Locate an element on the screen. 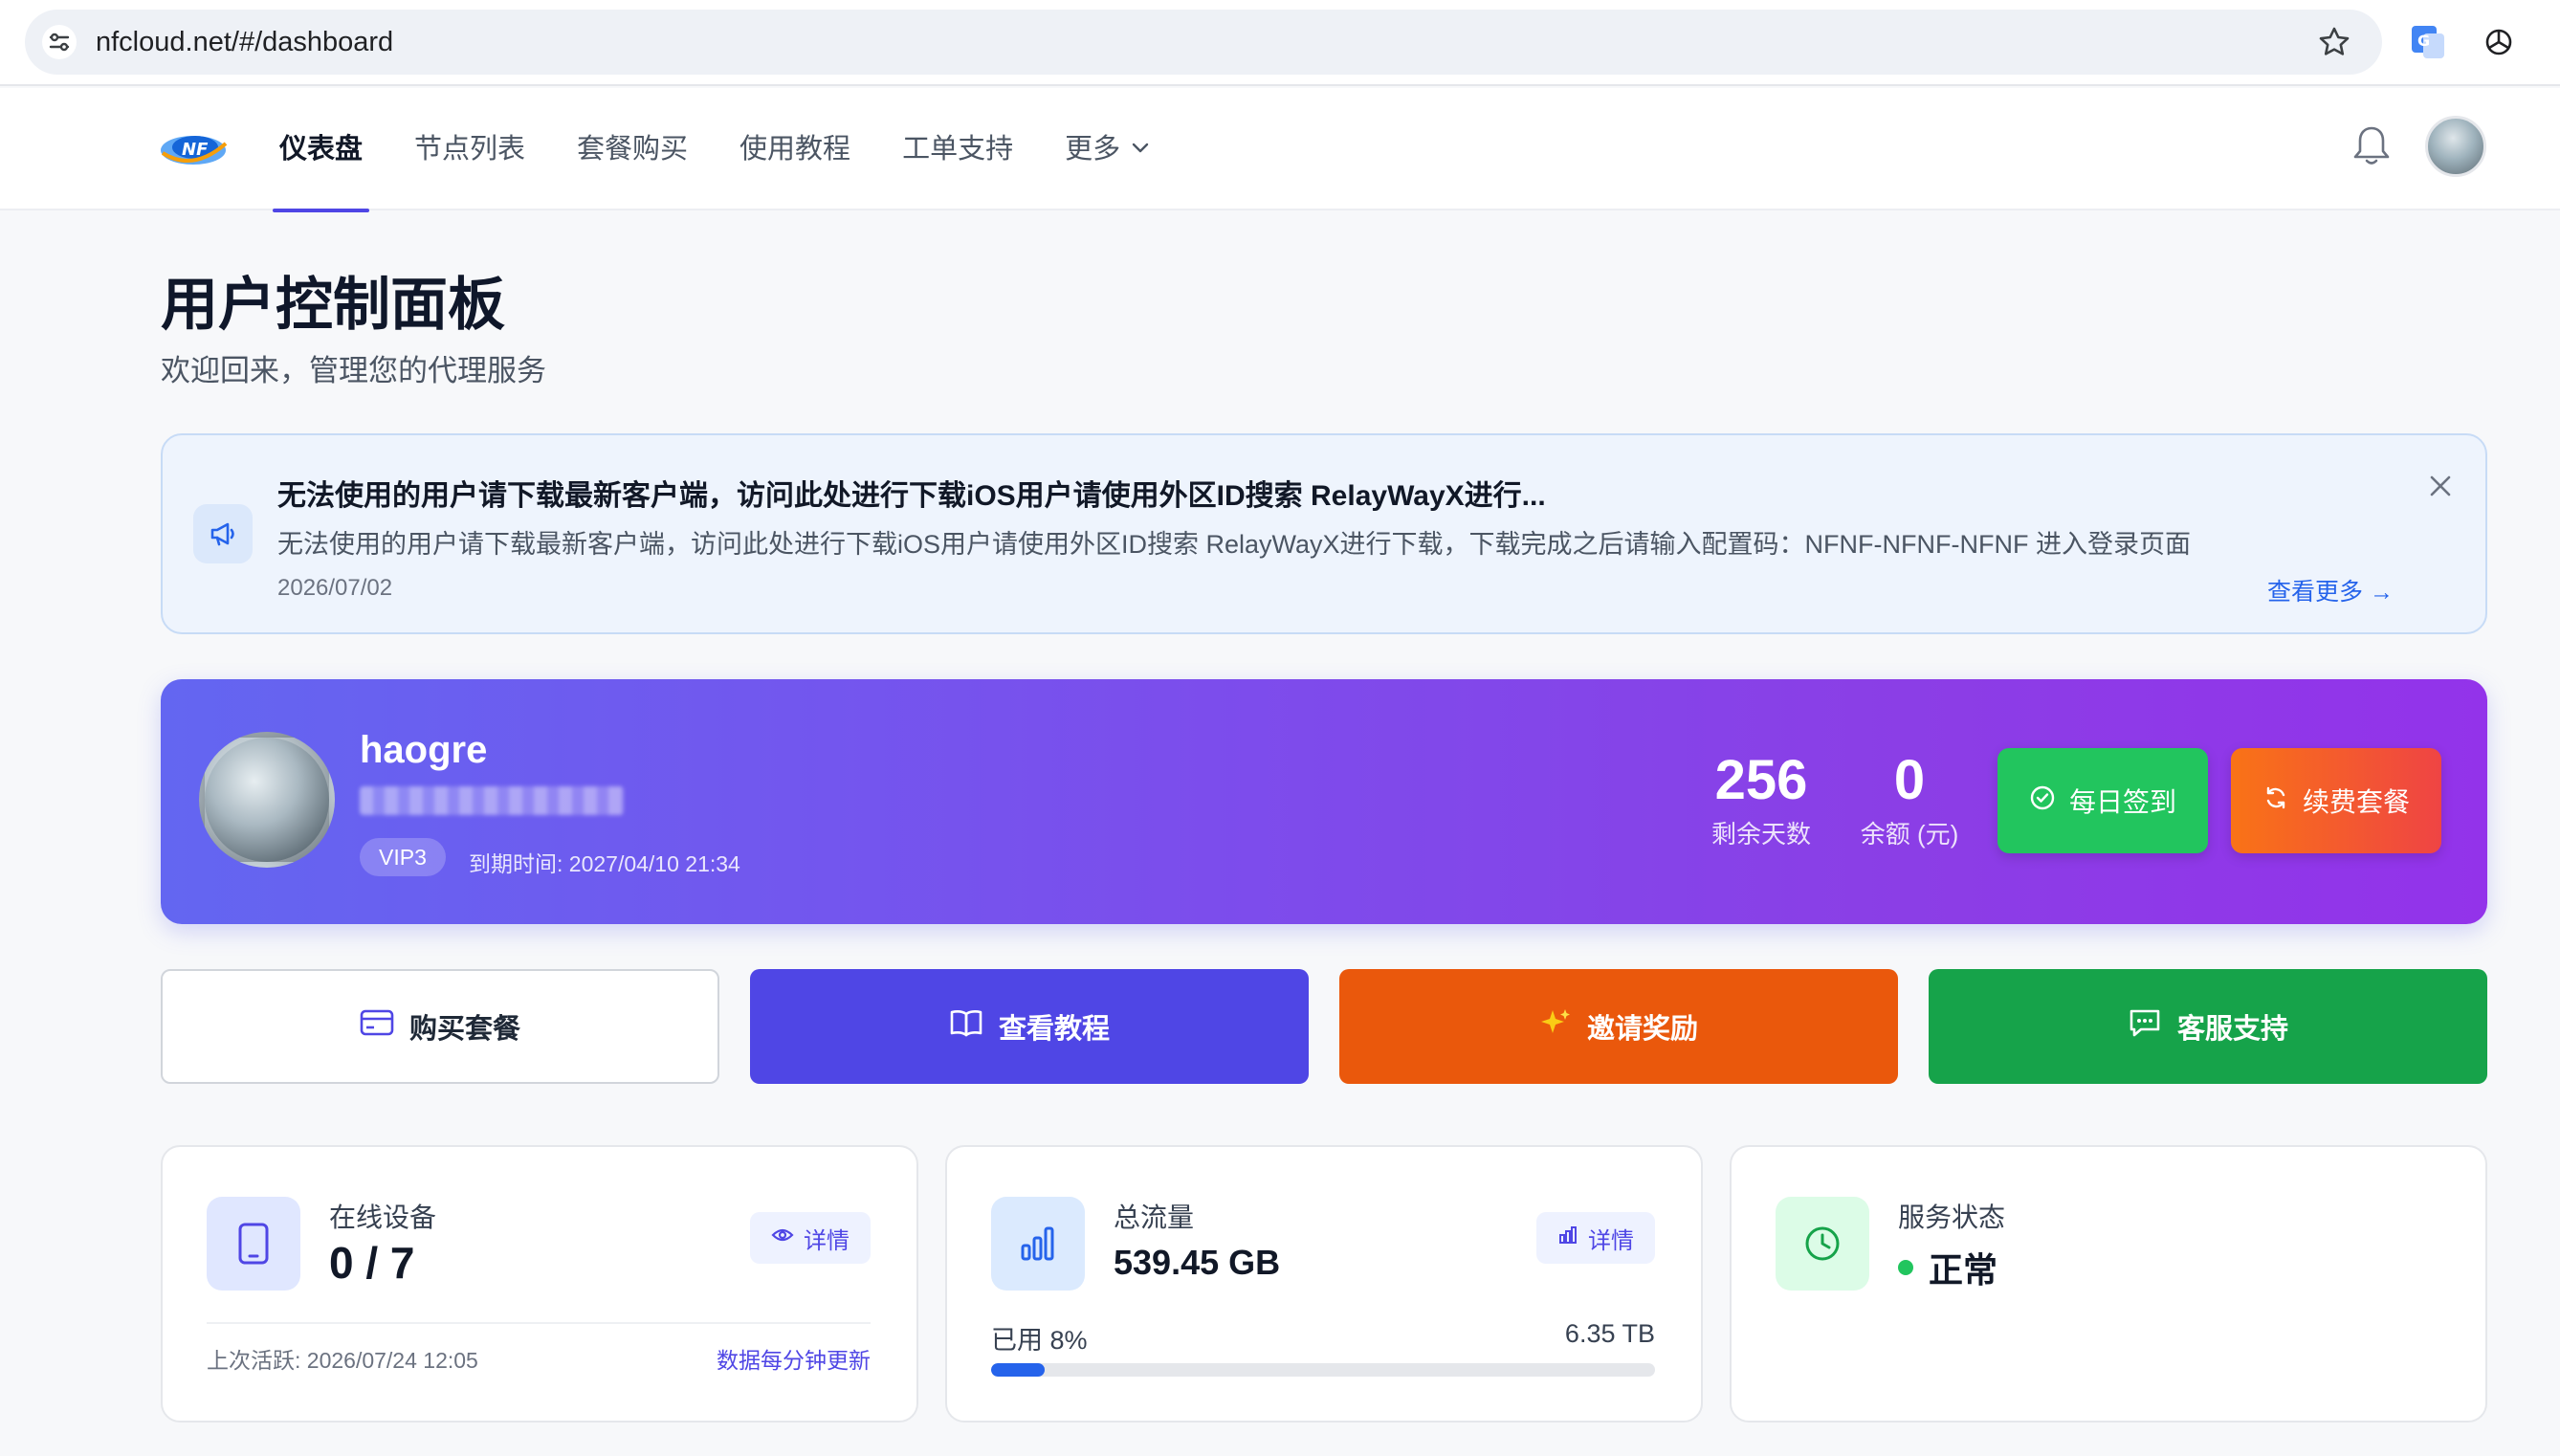 This screenshot has height=1456, width=2560. address-url: nfcloud.net/#/dashboard is located at coordinates (244, 43).